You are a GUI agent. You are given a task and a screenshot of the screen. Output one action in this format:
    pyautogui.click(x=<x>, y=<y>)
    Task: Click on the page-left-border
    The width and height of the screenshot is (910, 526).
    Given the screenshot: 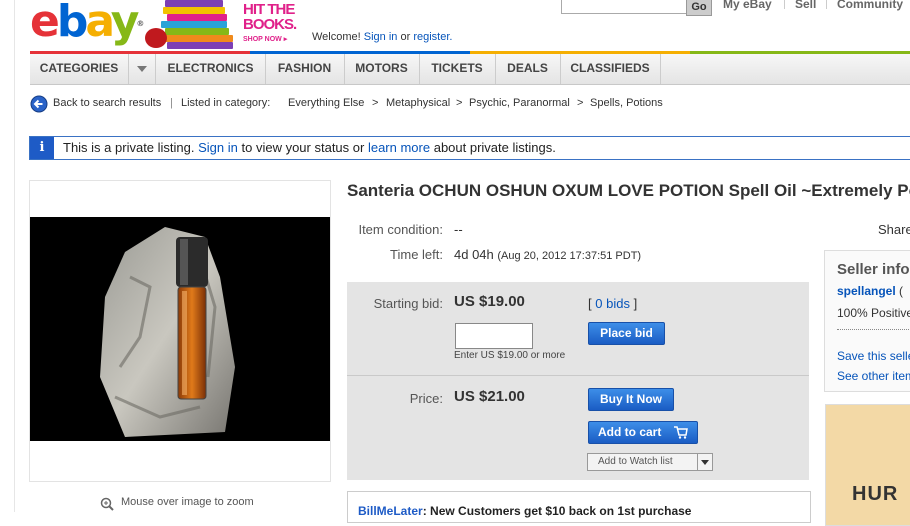 What is the action you would take?
    pyautogui.click(x=14, y=256)
    